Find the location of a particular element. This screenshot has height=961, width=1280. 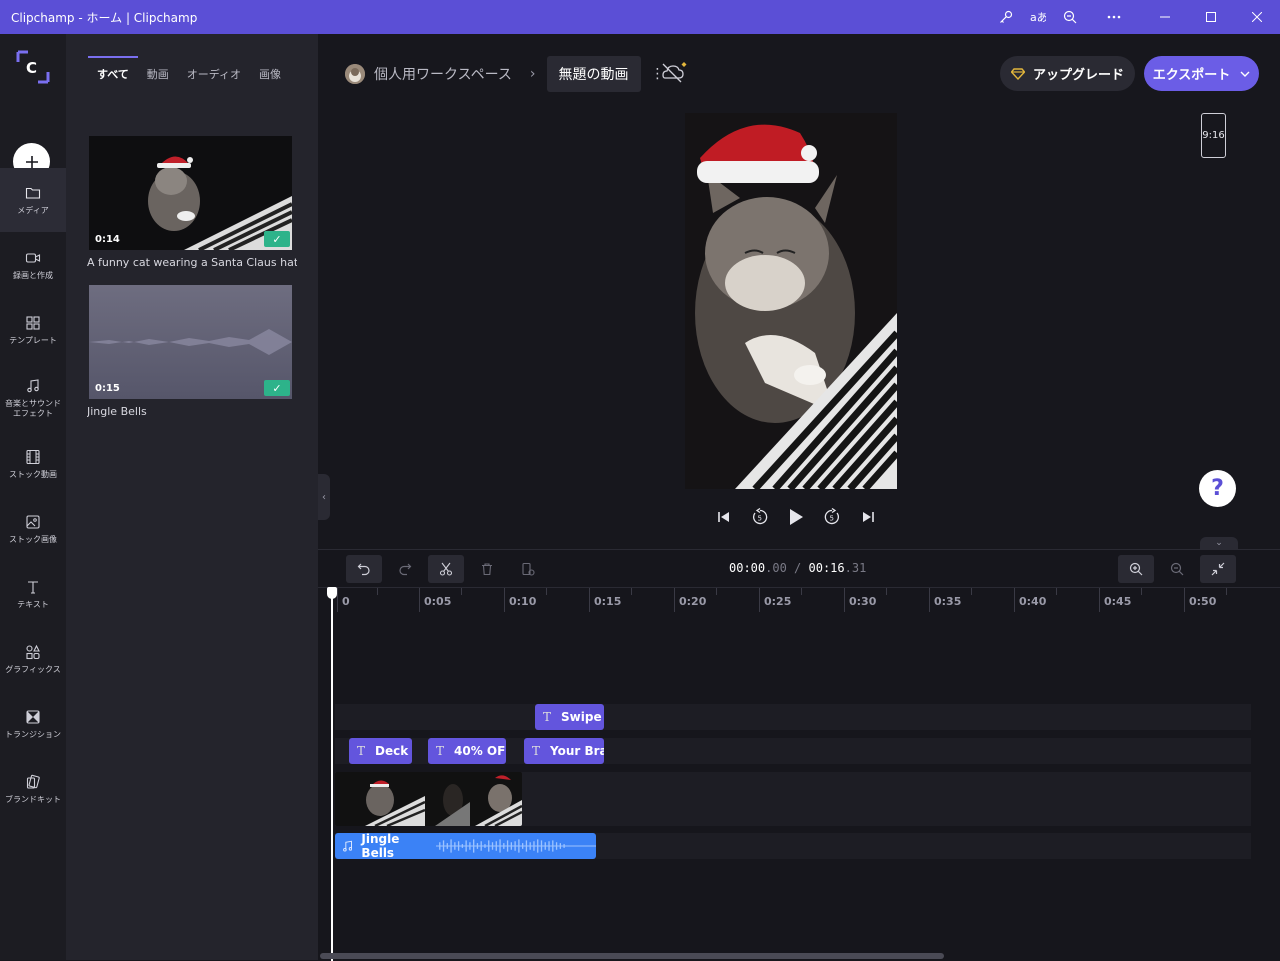

tab-video: 動画 is located at coordinates (158, 71).